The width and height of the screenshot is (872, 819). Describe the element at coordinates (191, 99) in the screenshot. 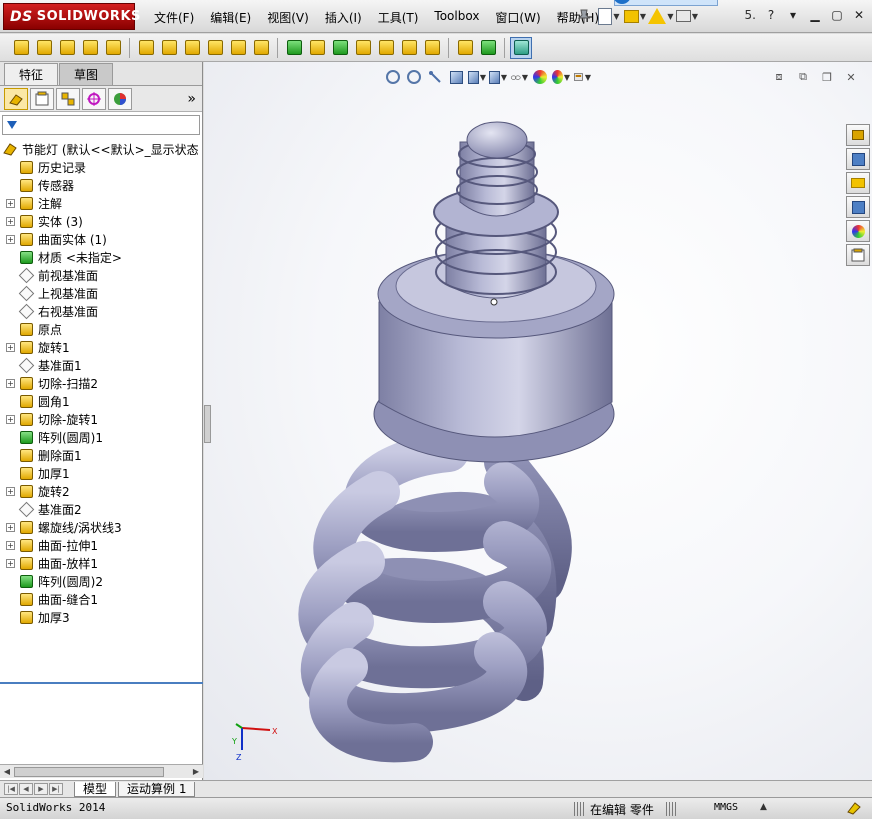

I see `more-tabs-icon: »` at that location.